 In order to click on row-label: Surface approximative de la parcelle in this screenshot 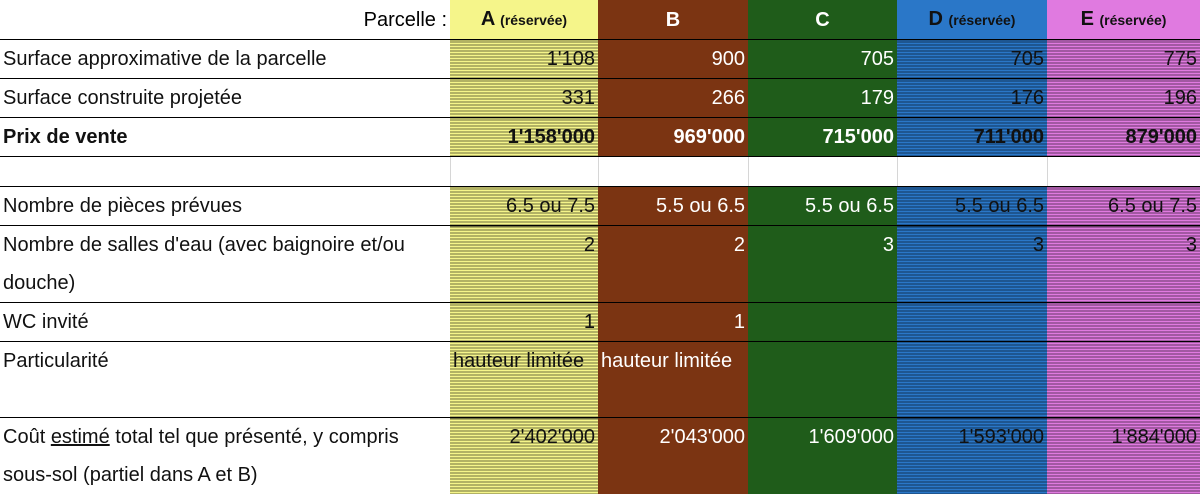, I will do `click(225, 59)`.